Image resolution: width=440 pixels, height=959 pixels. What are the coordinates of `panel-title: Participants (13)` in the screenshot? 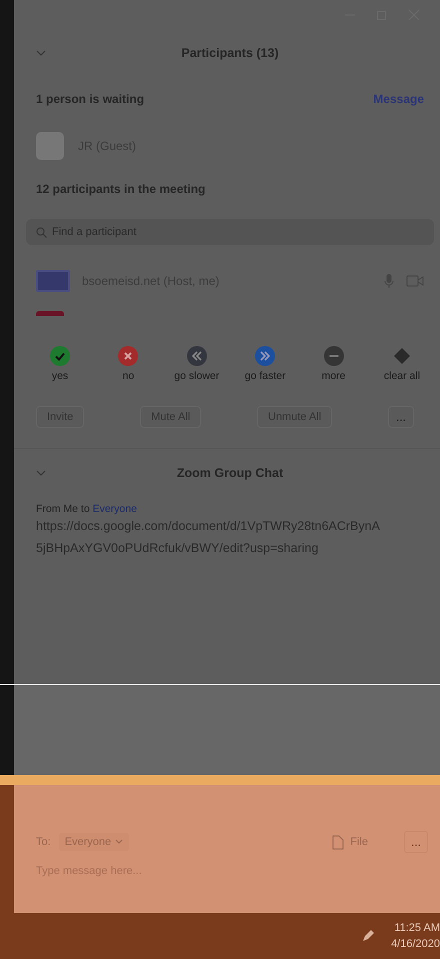 It's located at (230, 53).